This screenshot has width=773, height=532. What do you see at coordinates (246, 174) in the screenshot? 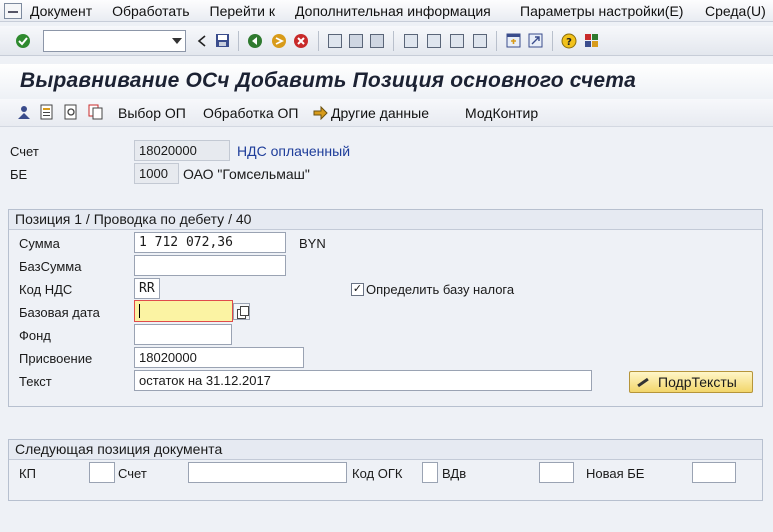
I see `company-name: ОАО "Гомсельмаш"` at bounding box center [246, 174].